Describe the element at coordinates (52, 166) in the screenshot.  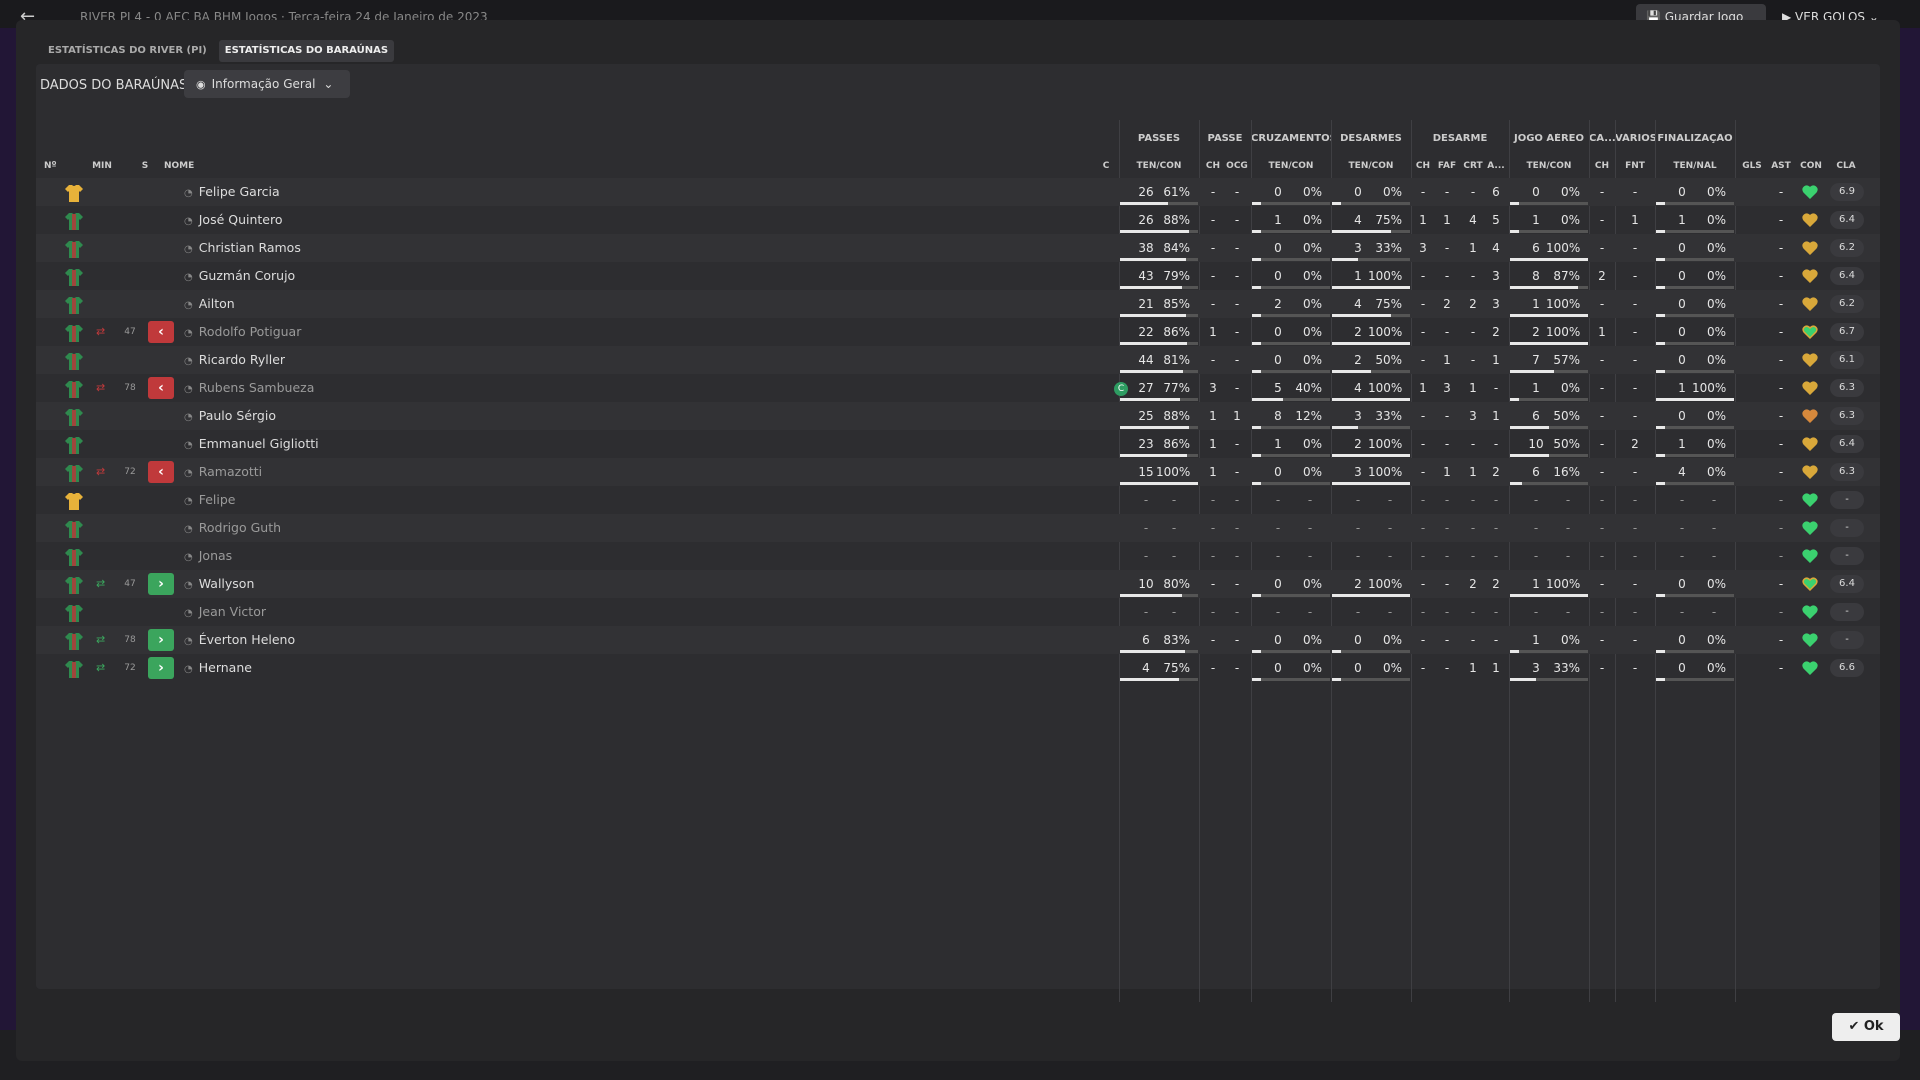
I see `column-header: Nº` at that location.